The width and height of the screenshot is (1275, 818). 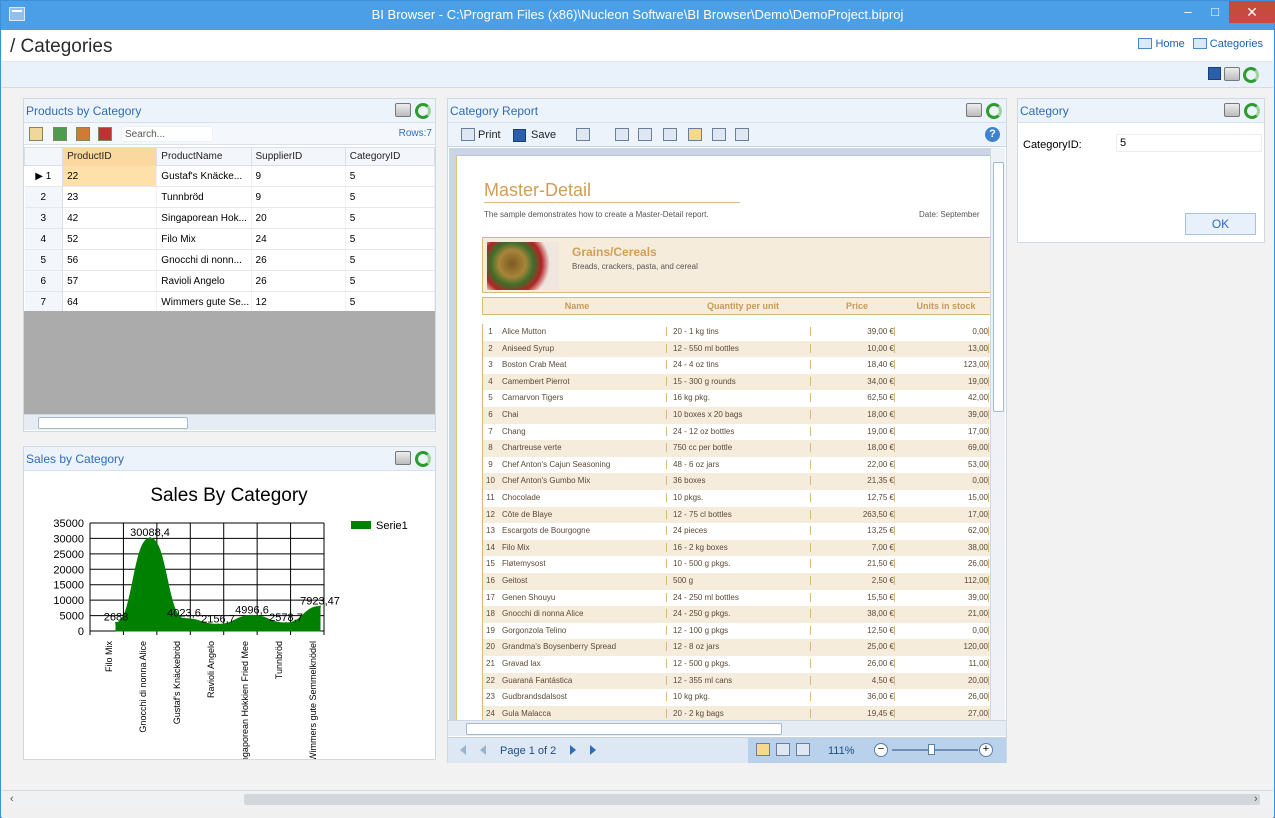 I want to click on table-row: 3 42 Singaporean Hok... 20 5, so click(x=230, y=218).